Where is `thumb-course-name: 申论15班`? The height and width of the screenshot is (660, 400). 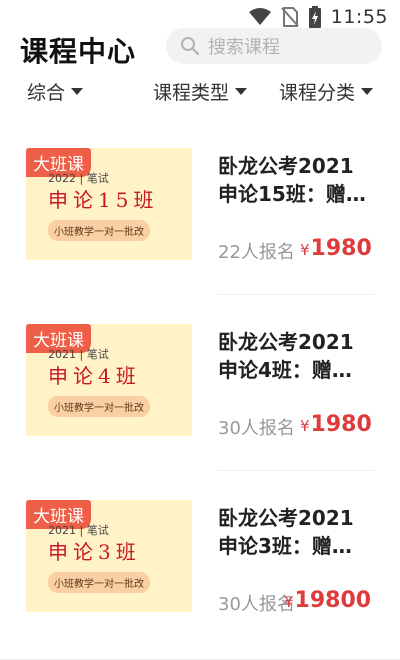
thumb-course-name: 申论15班 is located at coordinates (103, 200).